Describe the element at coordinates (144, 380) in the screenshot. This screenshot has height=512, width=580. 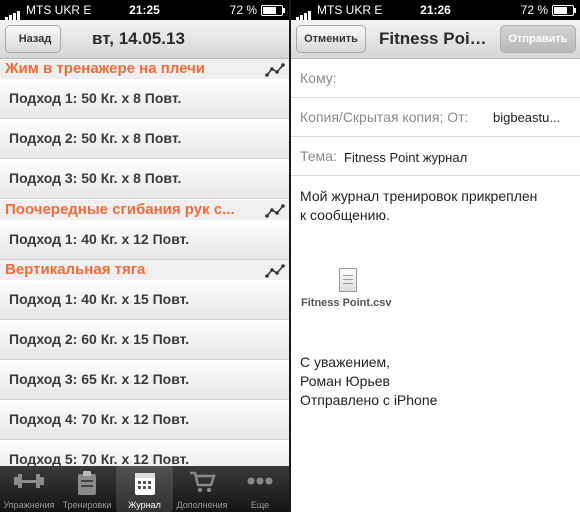
I see `set-row: Подход 3: 65 Кг. x 12 Повт.` at that location.